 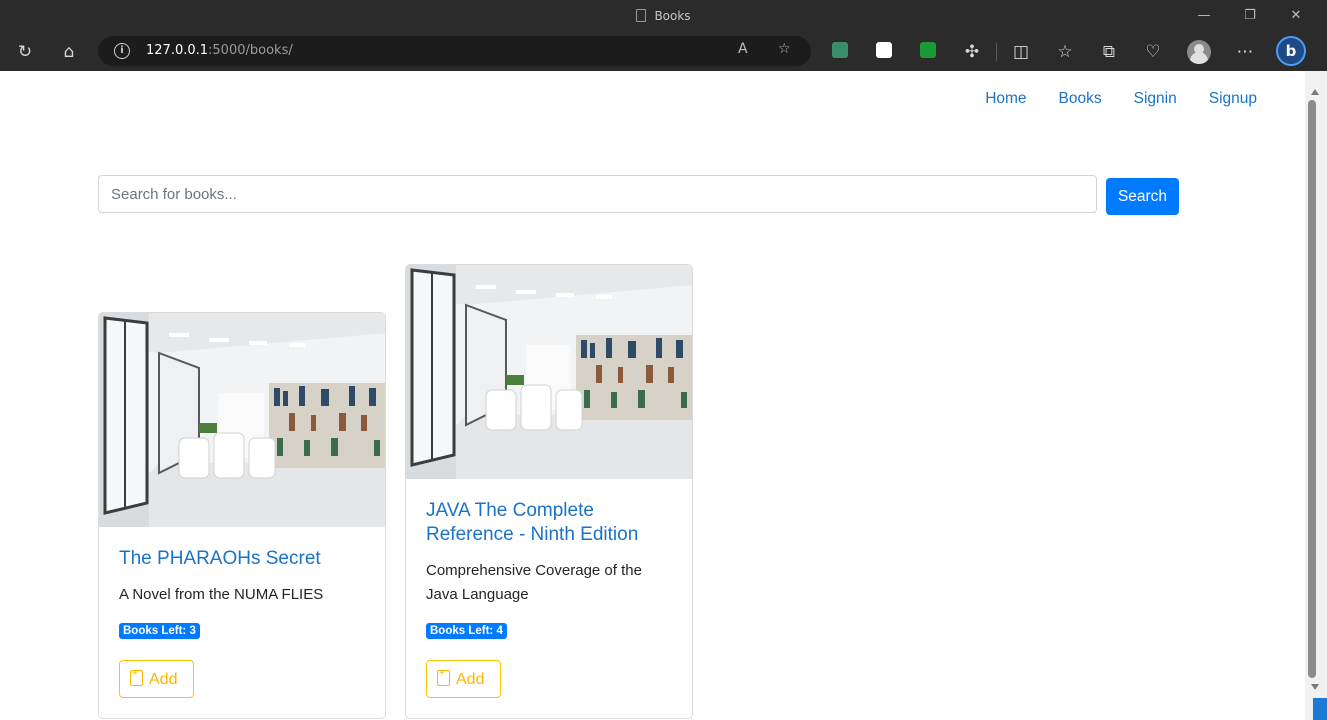 What do you see at coordinates (1245, 52) in the screenshot?
I see `more-options-icon: ⋯` at bounding box center [1245, 52].